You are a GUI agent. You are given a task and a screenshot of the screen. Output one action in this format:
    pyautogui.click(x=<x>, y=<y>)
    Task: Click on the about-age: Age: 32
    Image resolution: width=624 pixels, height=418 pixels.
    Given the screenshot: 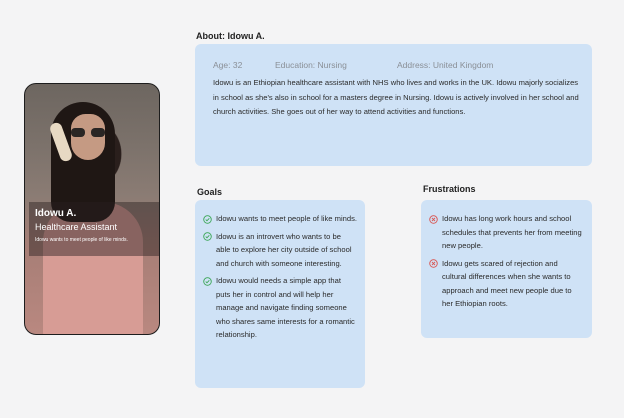 What is the action you would take?
    pyautogui.click(x=228, y=65)
    